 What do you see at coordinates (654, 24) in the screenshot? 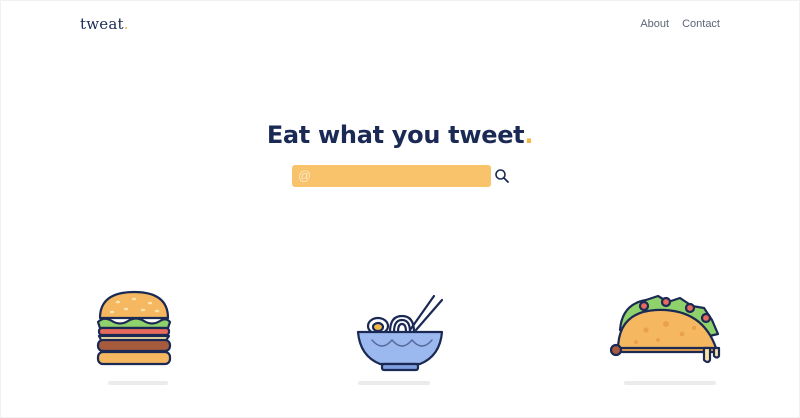
I see `nav-about-link: About` at bounding box center [654, 24].